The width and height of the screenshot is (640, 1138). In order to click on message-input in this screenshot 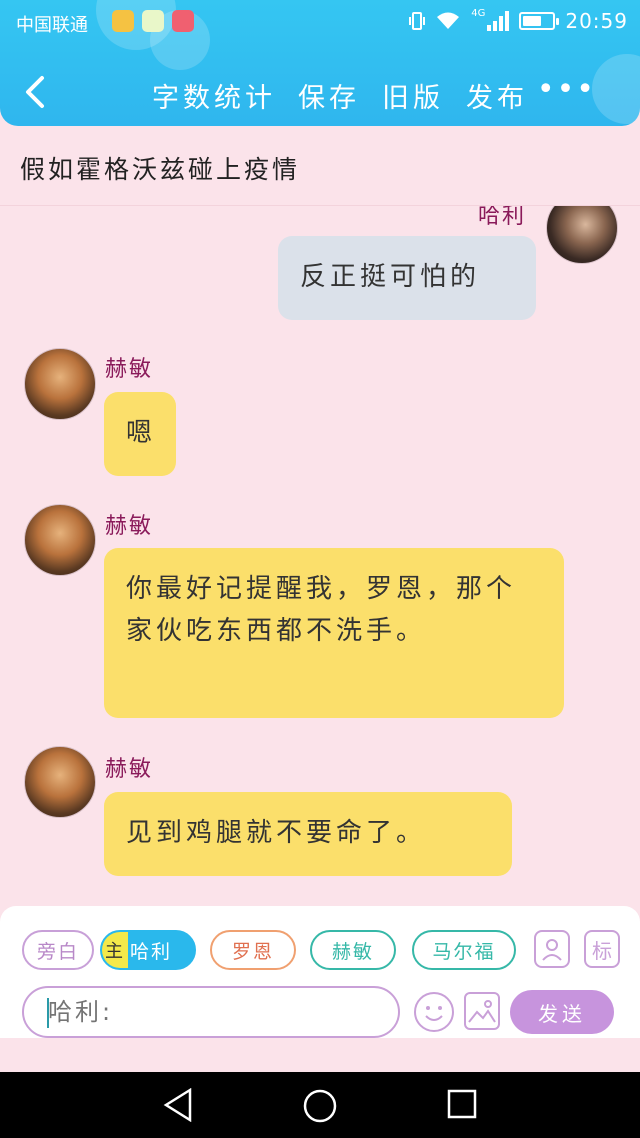, I will do `click(211, 1012)`.